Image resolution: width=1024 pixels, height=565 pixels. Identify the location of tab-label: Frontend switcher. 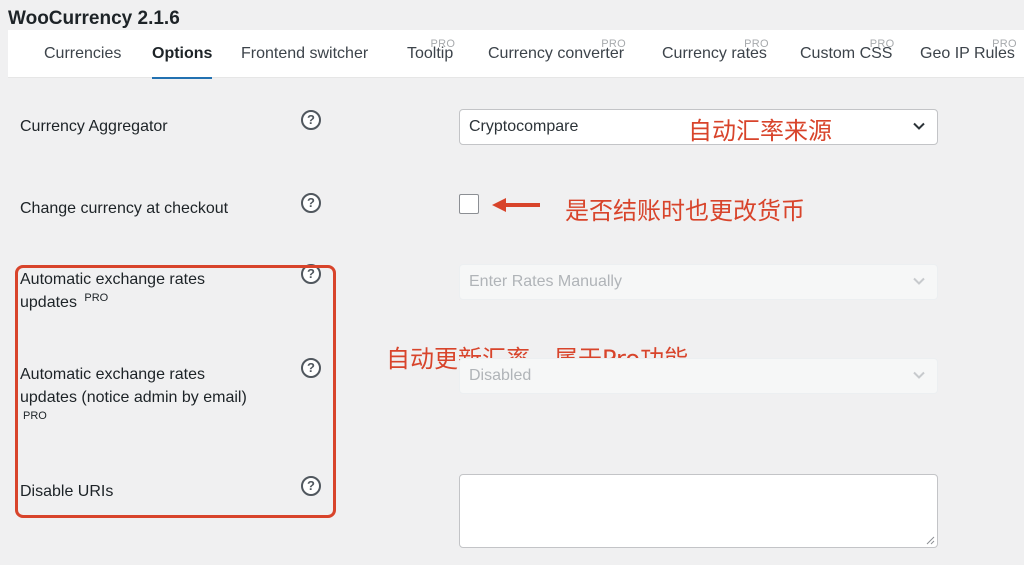
(305, 53).